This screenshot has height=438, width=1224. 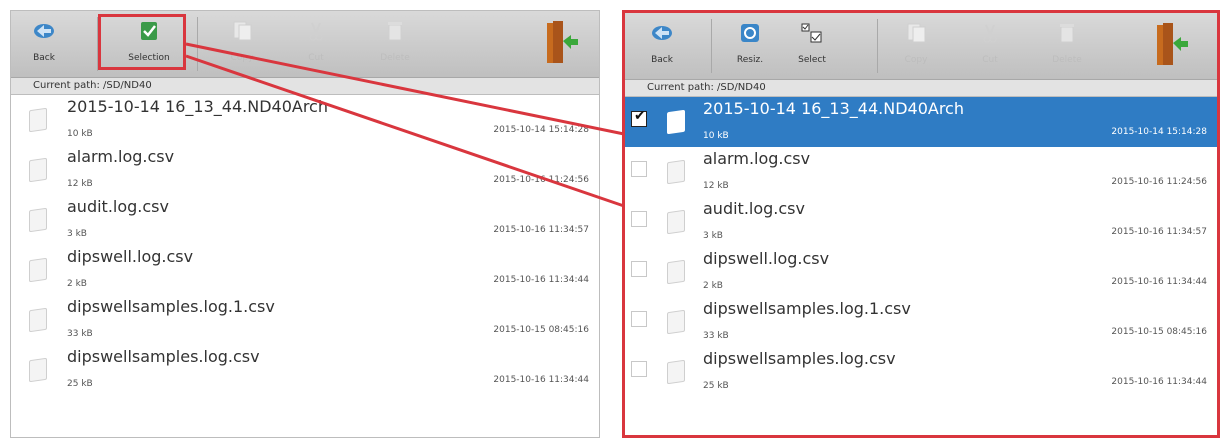 What do you see at coordinates (405, 89) in the screenshot?
I see `callout-line-to-checked-row` at bounding box center [405, 89].